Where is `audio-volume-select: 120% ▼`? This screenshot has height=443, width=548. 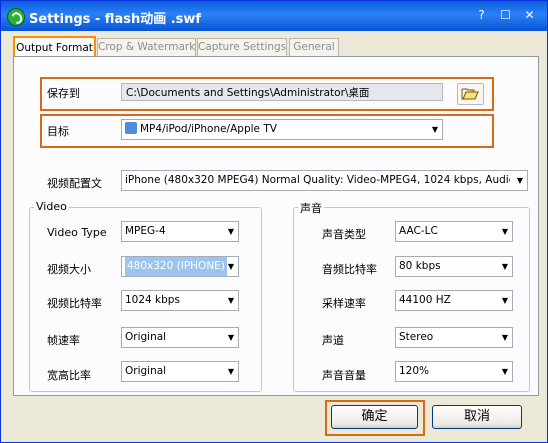 audio-volume-select: 120% ▼ is located at coordinates (454, 371).